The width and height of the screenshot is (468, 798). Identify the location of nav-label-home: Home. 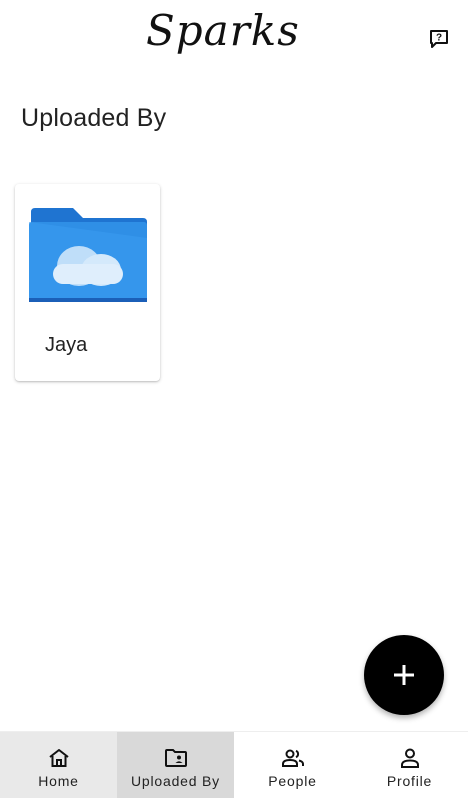
(58, 781).